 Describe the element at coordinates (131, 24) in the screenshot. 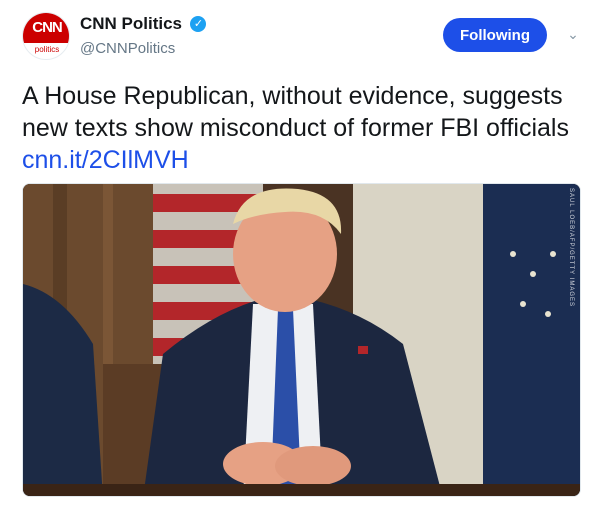

I see `display-name: CNN Politics` at that location.